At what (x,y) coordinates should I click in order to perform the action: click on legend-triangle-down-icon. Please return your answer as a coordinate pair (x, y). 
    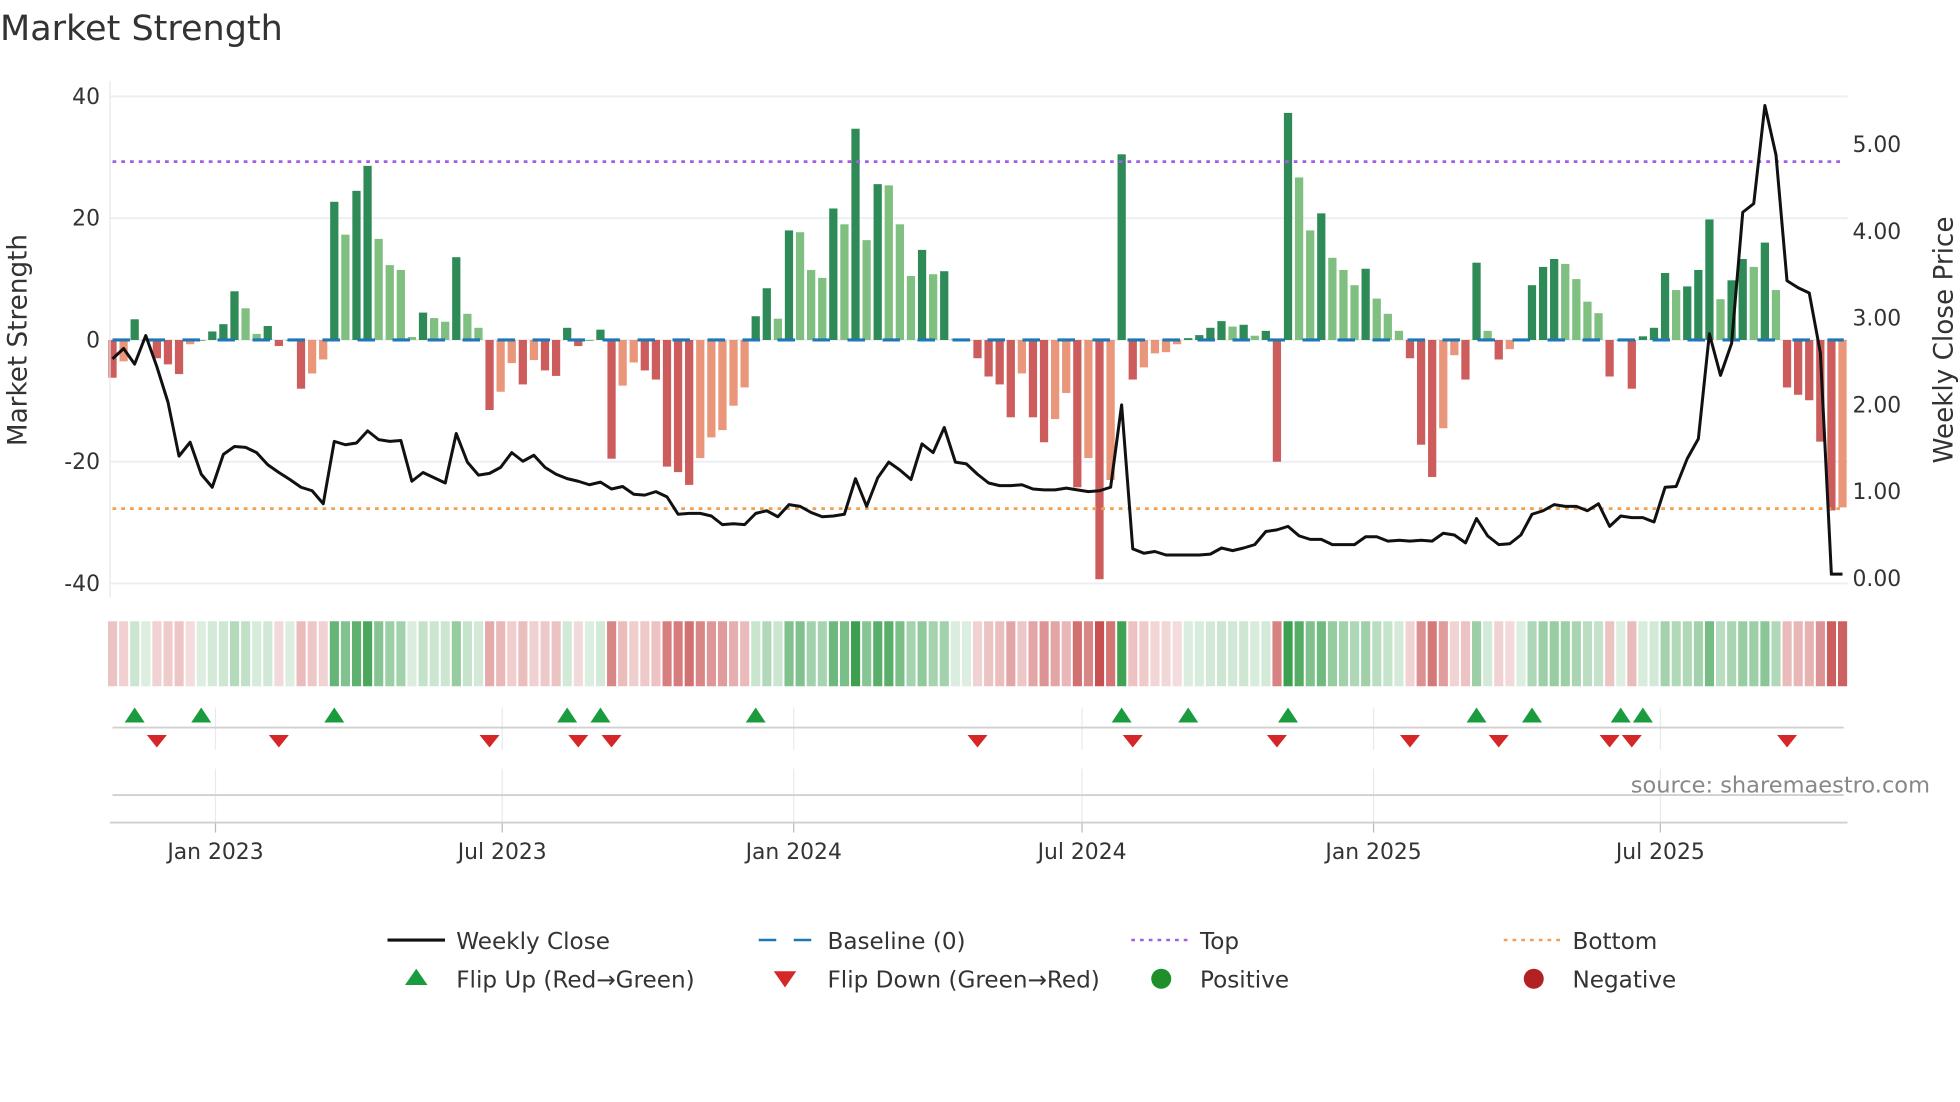
    Looking at the image, I should click on (785, 979).